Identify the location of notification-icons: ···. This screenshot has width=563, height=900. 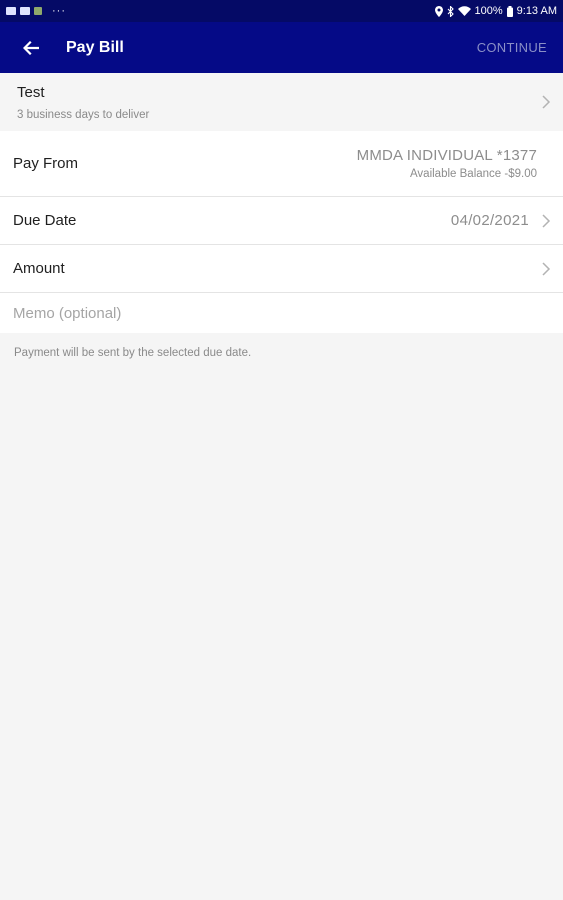
(36, 11).